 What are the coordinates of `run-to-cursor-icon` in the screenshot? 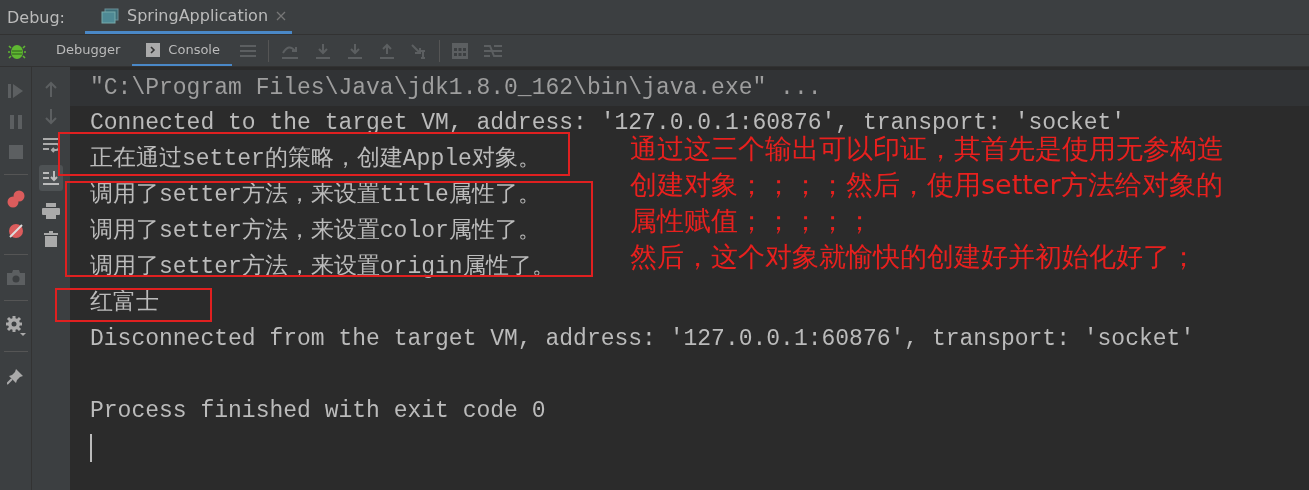 It's located at (418, 50).